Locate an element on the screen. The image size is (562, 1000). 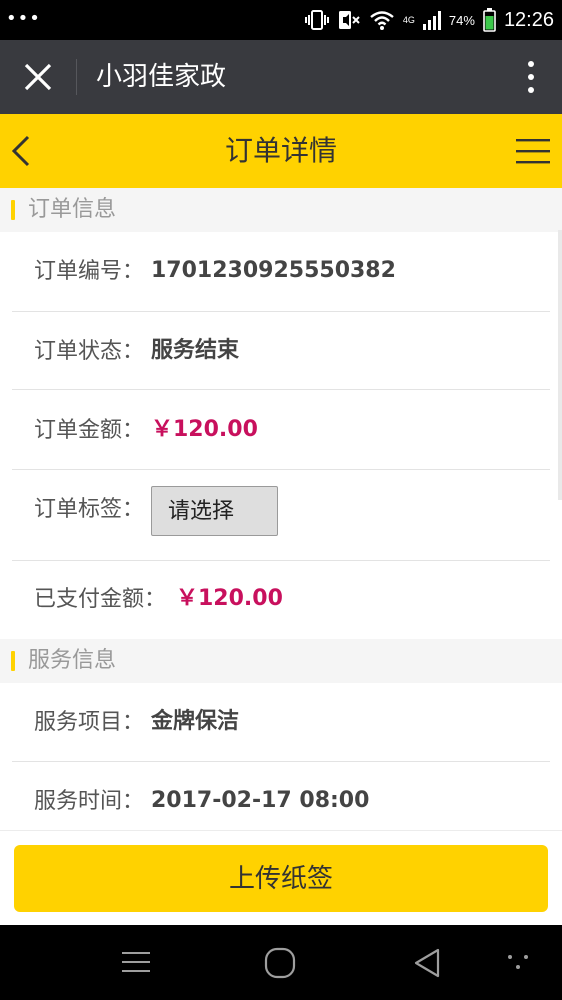
status-icons: 4G 74% 12:26 is located at coordinates (429, 20).